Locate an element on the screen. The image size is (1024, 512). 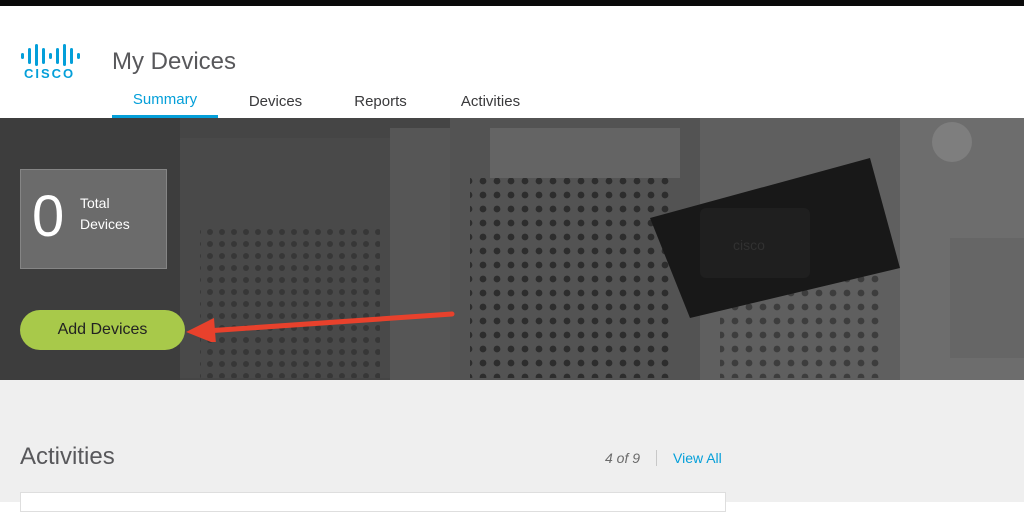
tab-devices: Devices is located at coordinates (275, 101).